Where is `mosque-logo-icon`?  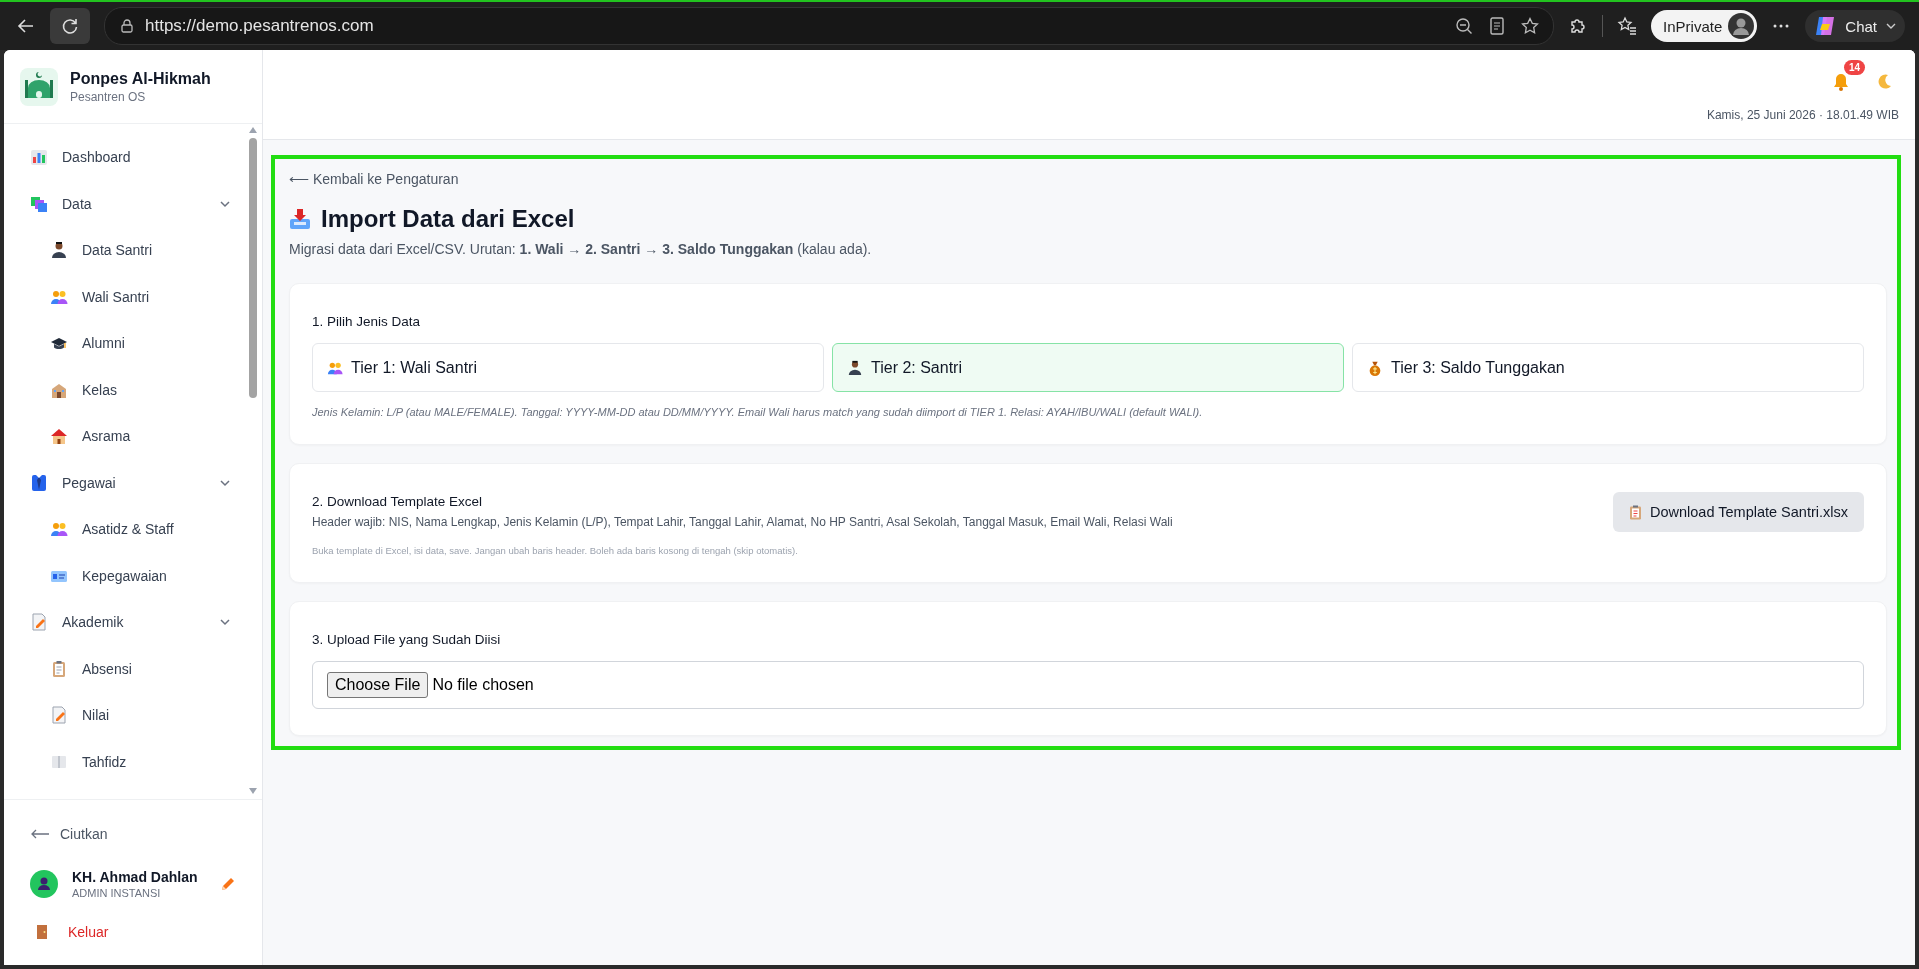
mosque-logo-icon is located at coordinates (39, 86).